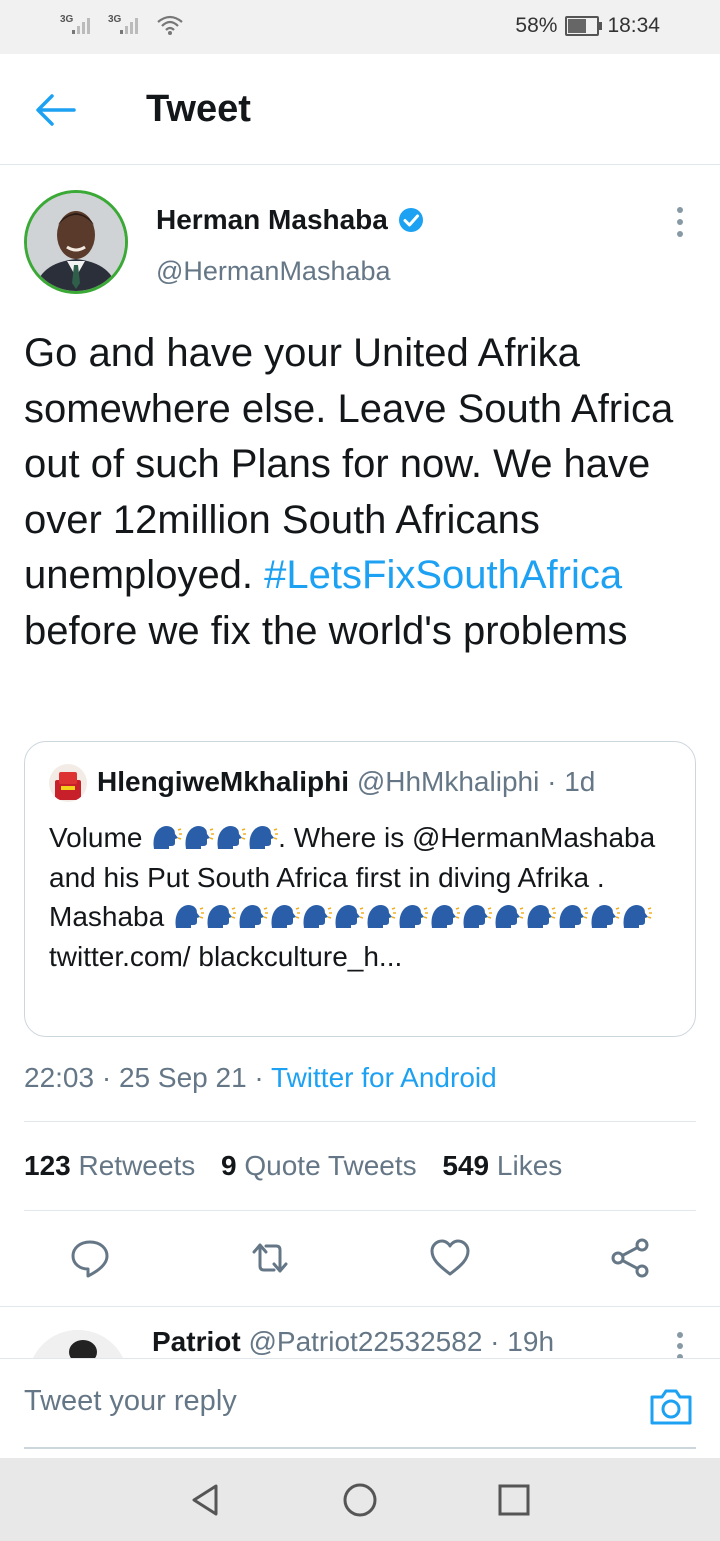 This screenshot has width=720, height=1541. Describe the element at coordinates (365, 1341) in the screenshot. I see `reply-author-handle: @Patriot22532582` at that location.